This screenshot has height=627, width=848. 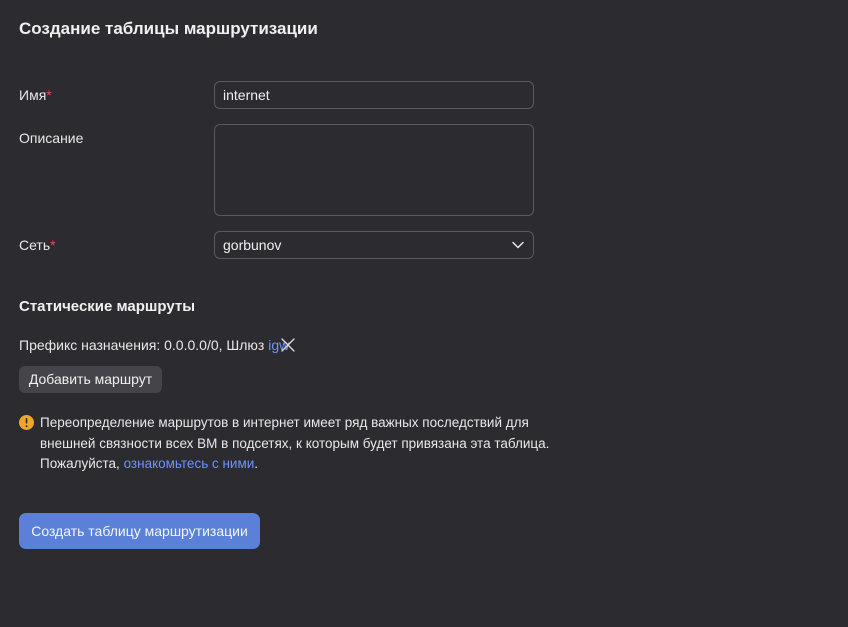 I want to click on name-input: internet, so click(x=374, y=95).